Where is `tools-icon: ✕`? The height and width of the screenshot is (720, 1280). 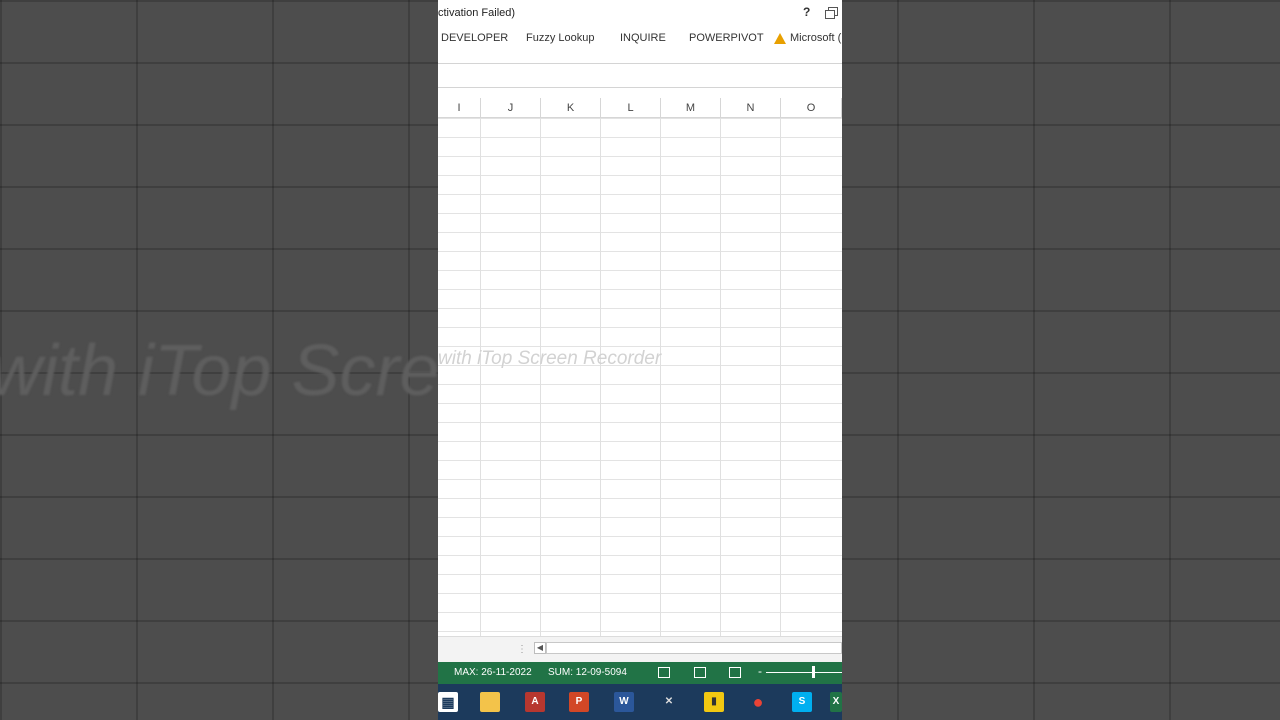 tools-icon: ✕ is located at coordinates (669, 702).